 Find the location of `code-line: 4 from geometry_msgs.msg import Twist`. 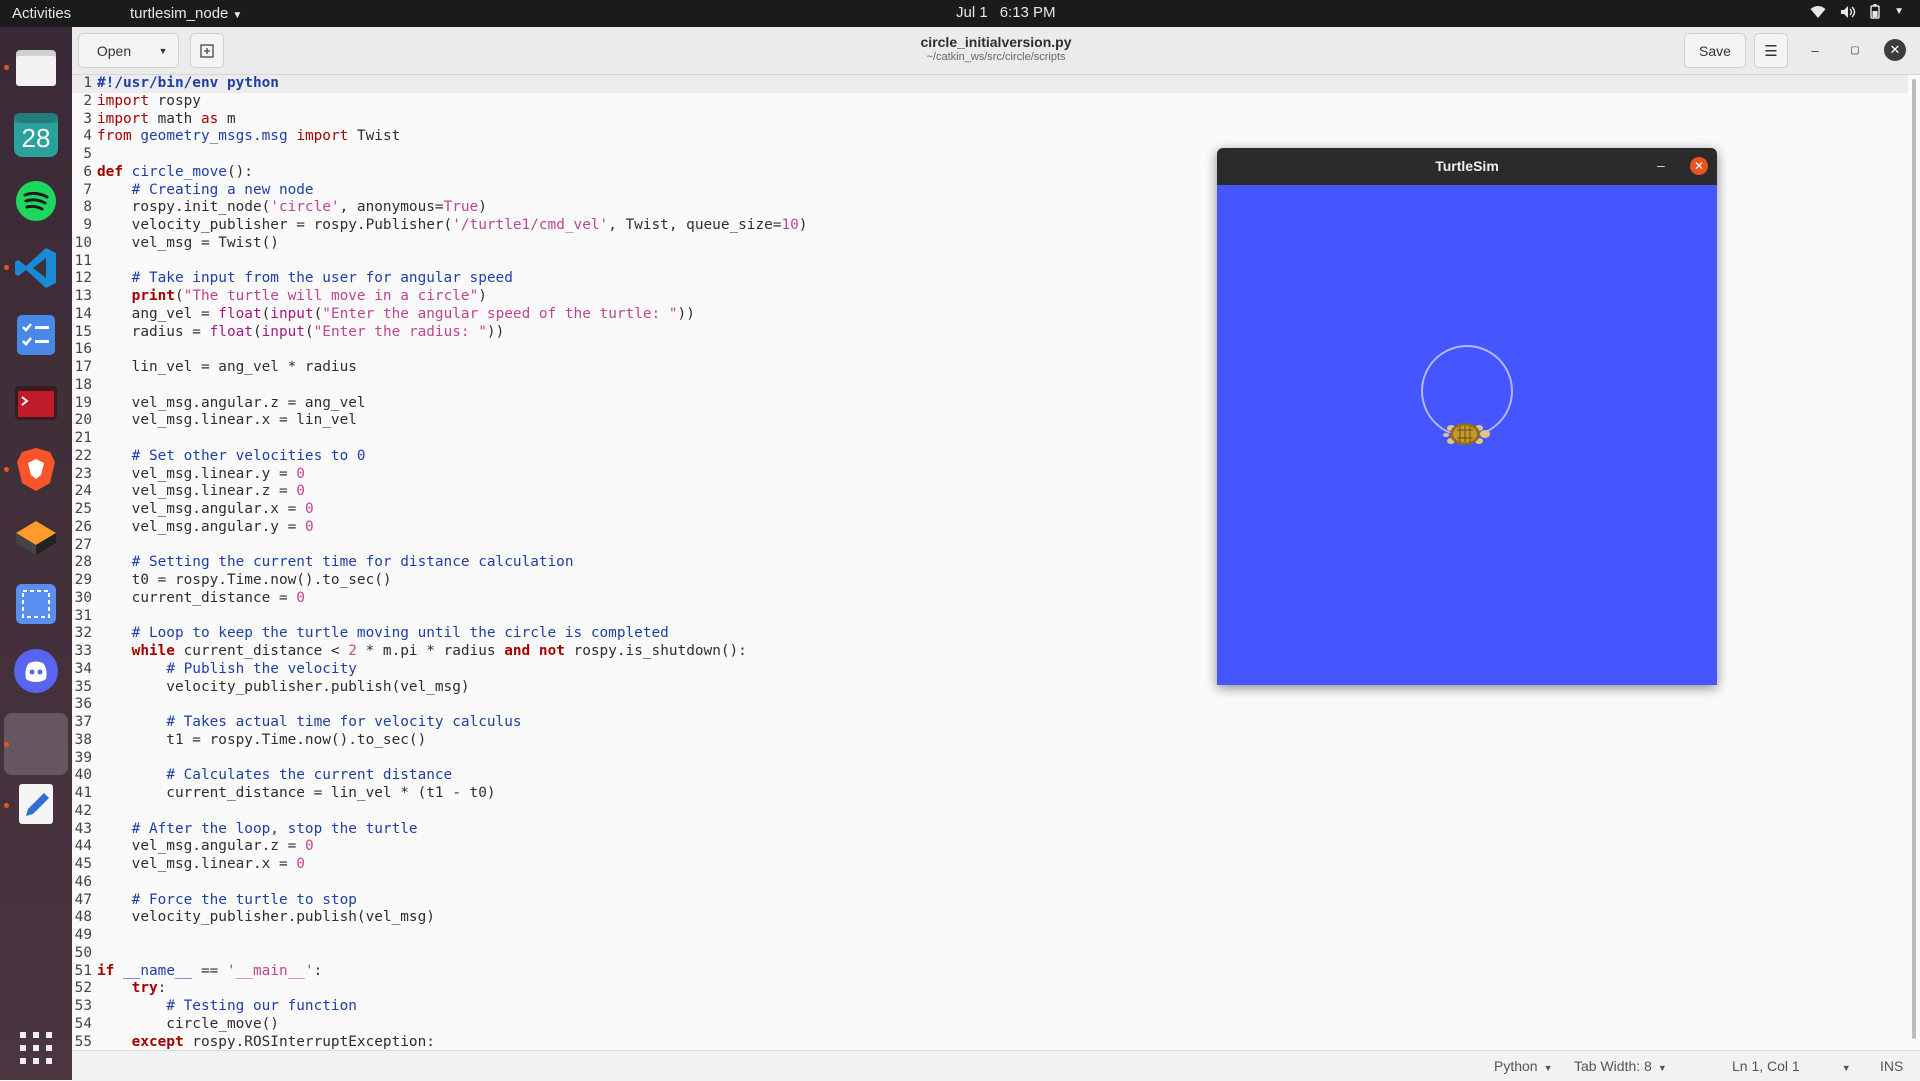

code-line: 4 from geometry_msgs.msg import Twist is located at coordinates (990, 137).